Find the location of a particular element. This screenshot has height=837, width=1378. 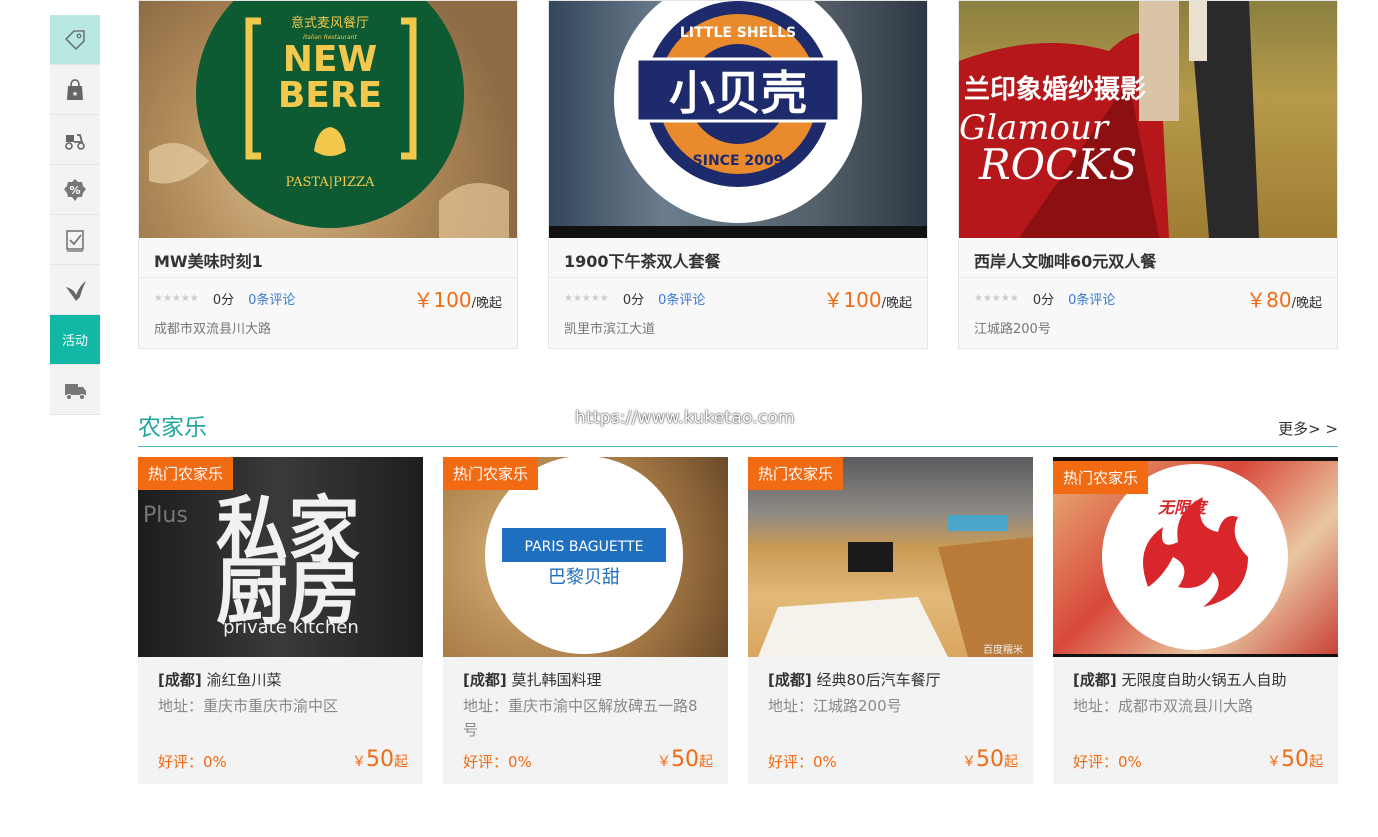

nav-discount: % is located at coordinates (75, 190).